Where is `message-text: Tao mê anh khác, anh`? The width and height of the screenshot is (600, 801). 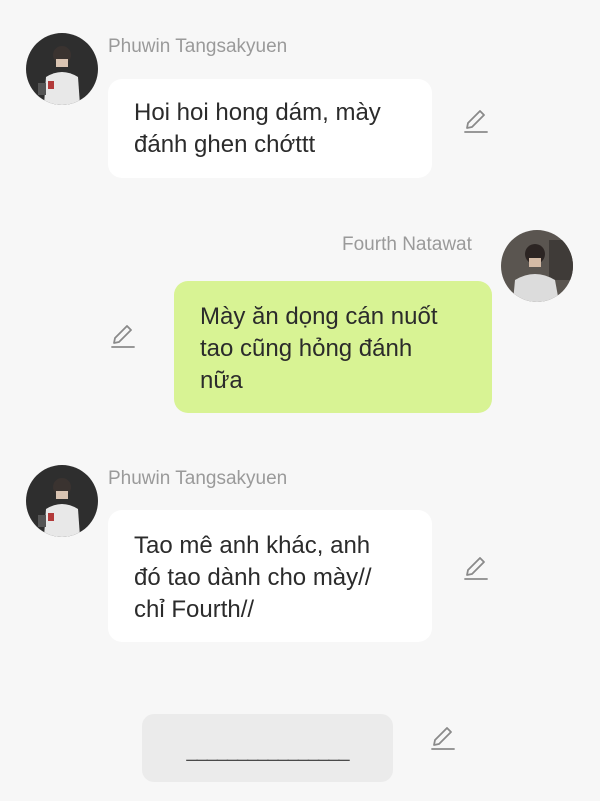
message-text: Tao mê anh khác, anh is located at coordinates (252, 545).